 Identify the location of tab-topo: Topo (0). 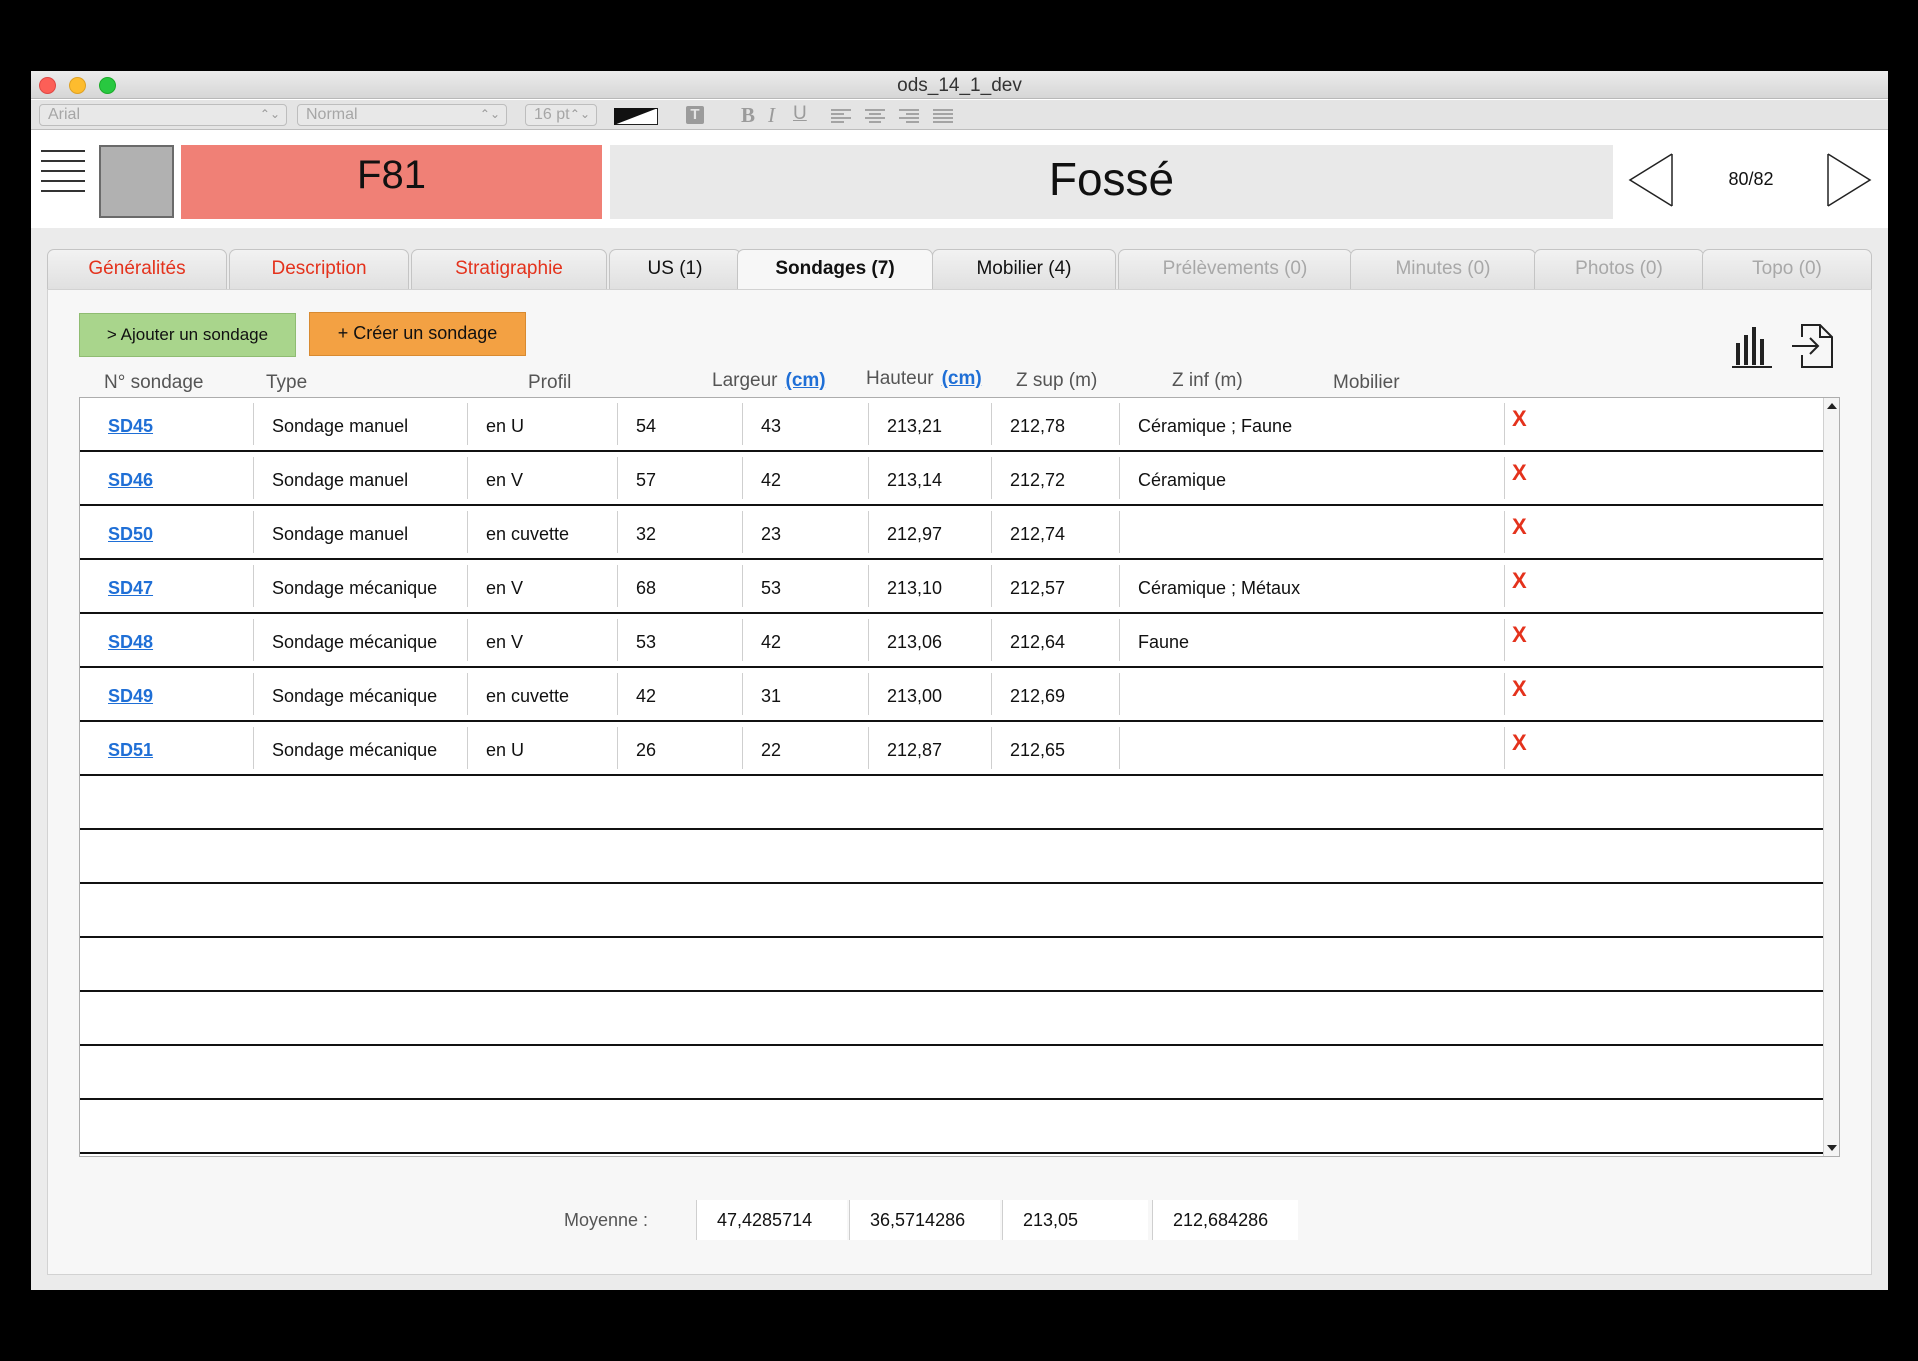
(1787, 269).